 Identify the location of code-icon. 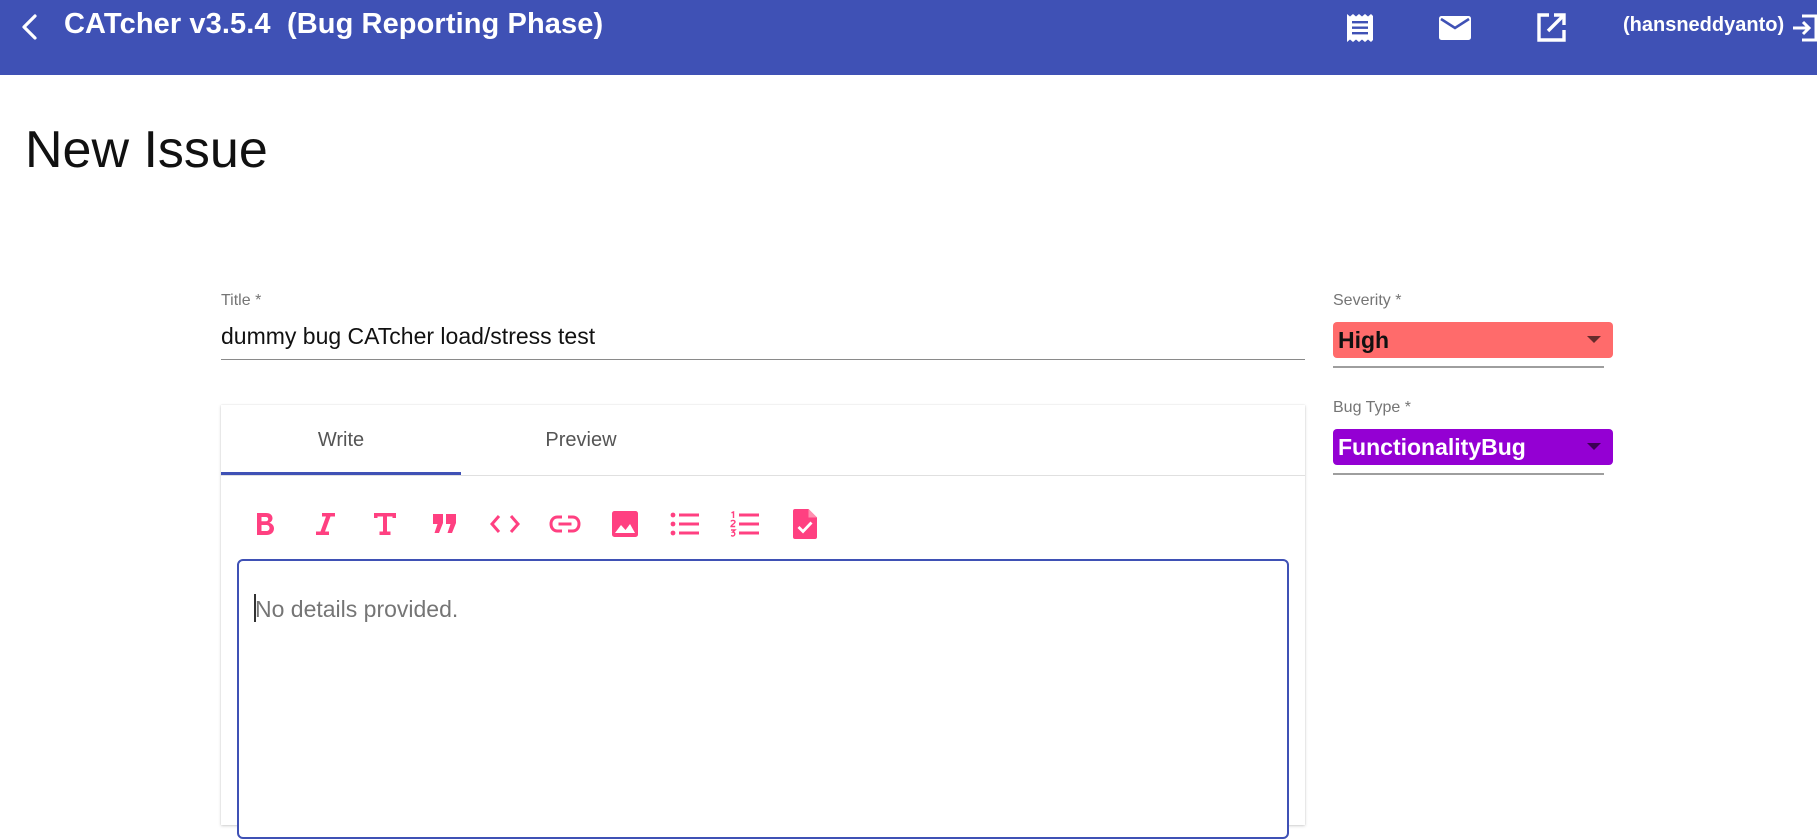
(505, 524).